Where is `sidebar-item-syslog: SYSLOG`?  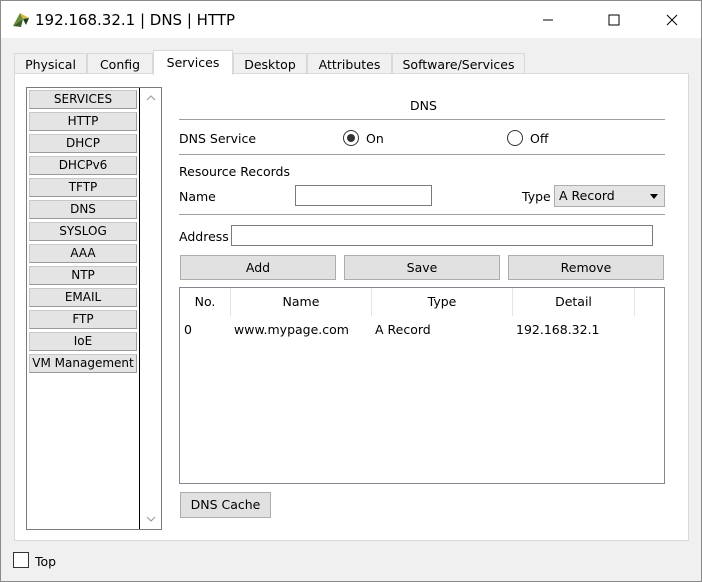 sidebar-item-syslog: SYSLOG is located at coordinates (83, 231).